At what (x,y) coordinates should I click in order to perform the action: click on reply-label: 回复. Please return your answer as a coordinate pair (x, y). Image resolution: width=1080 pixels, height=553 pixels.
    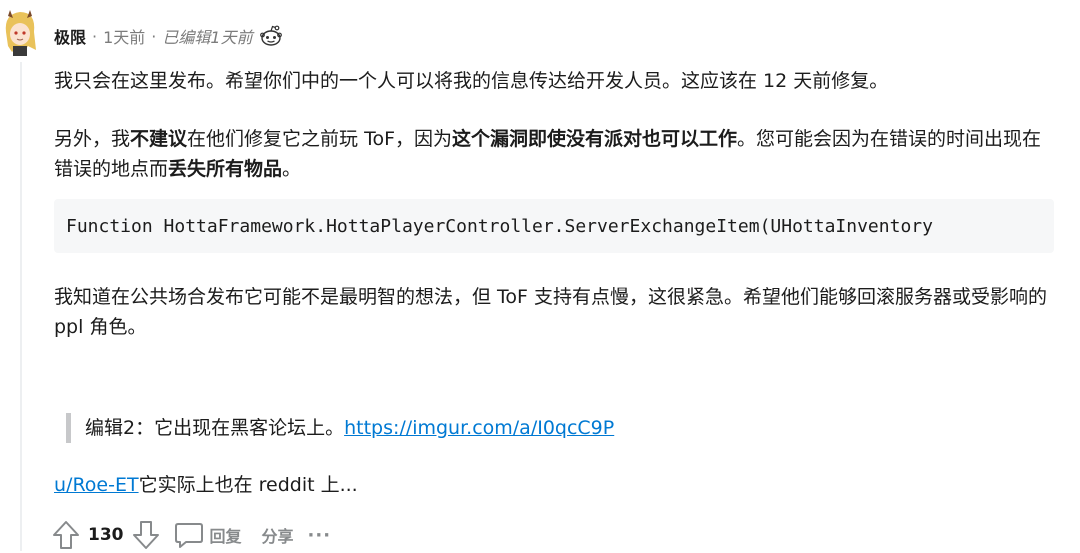
    Looking at the image, I should click on (225, 536).